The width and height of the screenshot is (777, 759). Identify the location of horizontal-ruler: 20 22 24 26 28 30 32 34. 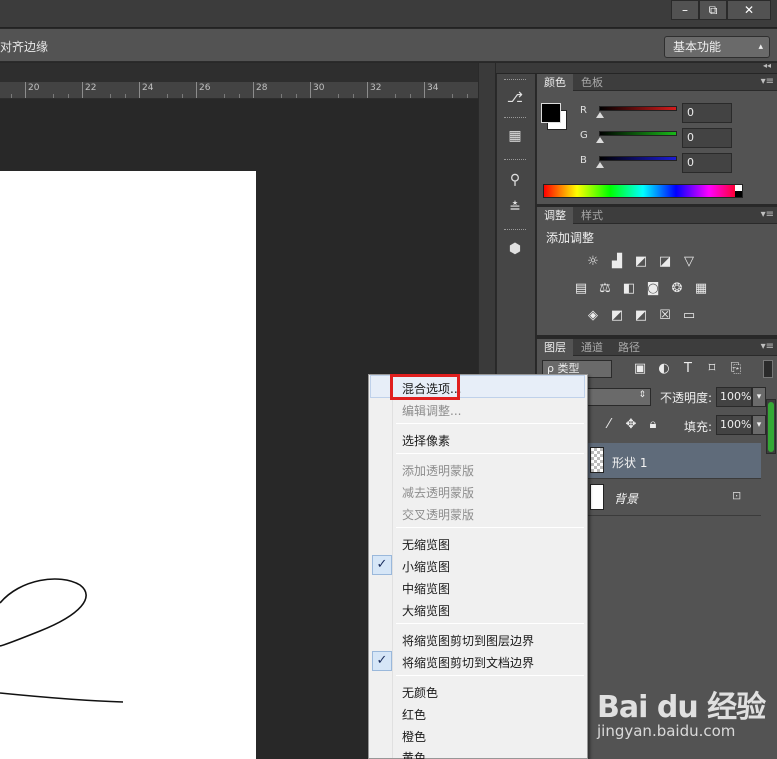
(239, 90).